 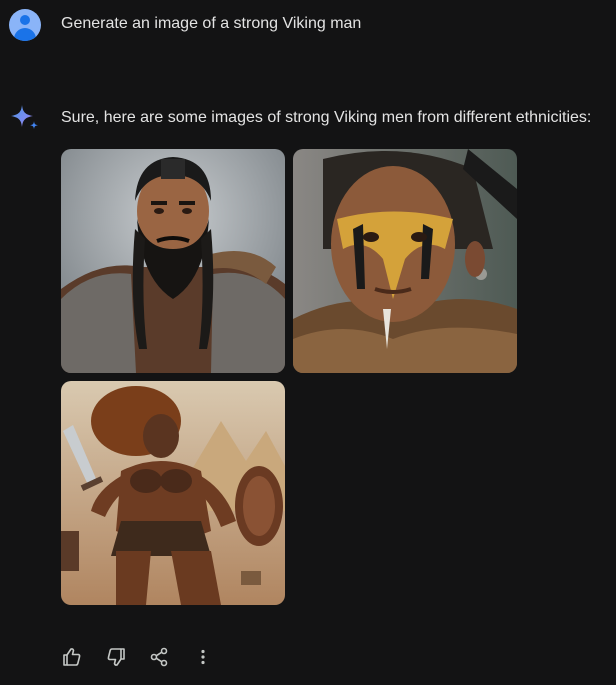 I want to click on avatar-head, so click(x=25, y=20).